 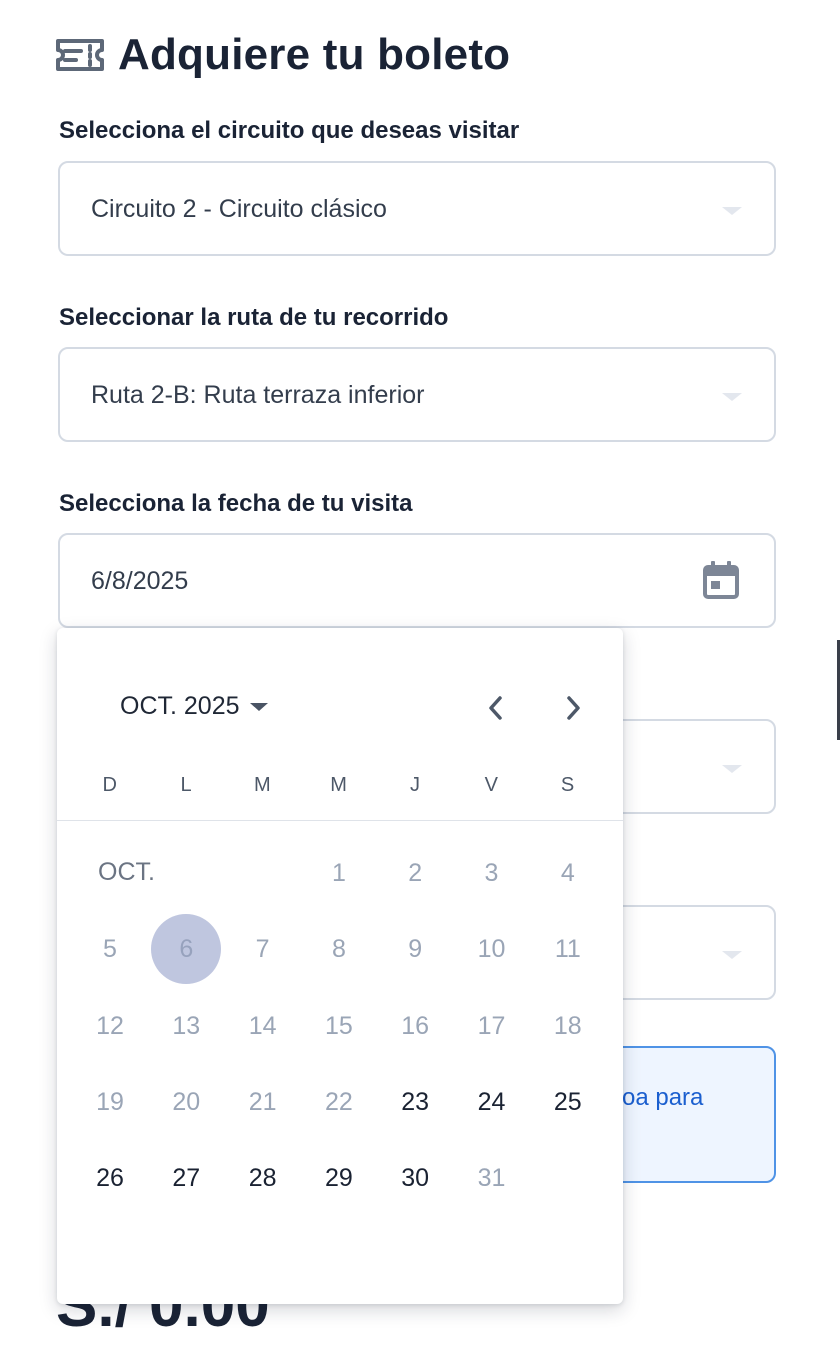 I want to click on route-label: Seleccionar la ruta de tu recorrido, so click(x=254, y=317).